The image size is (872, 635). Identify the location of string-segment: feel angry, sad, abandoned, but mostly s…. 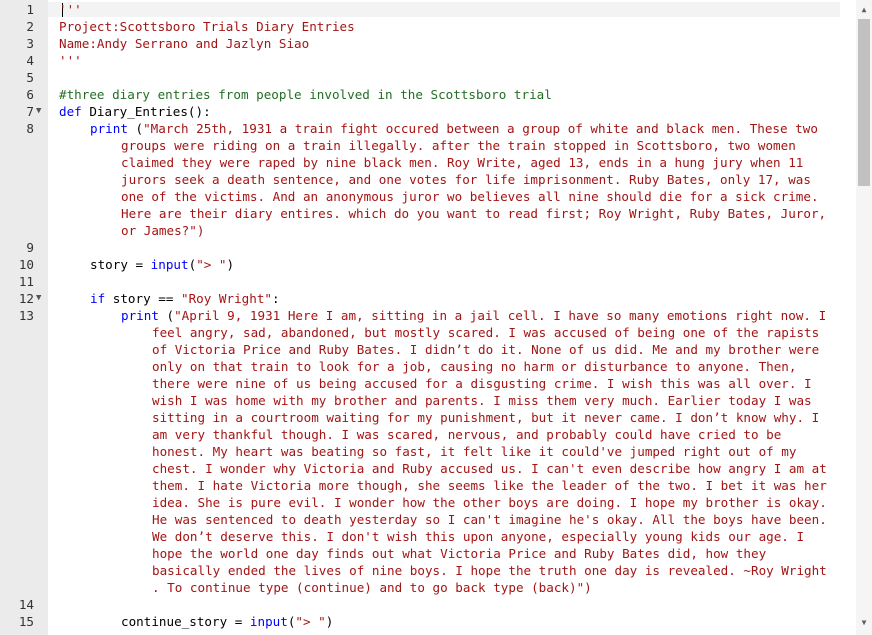
(486, 332).